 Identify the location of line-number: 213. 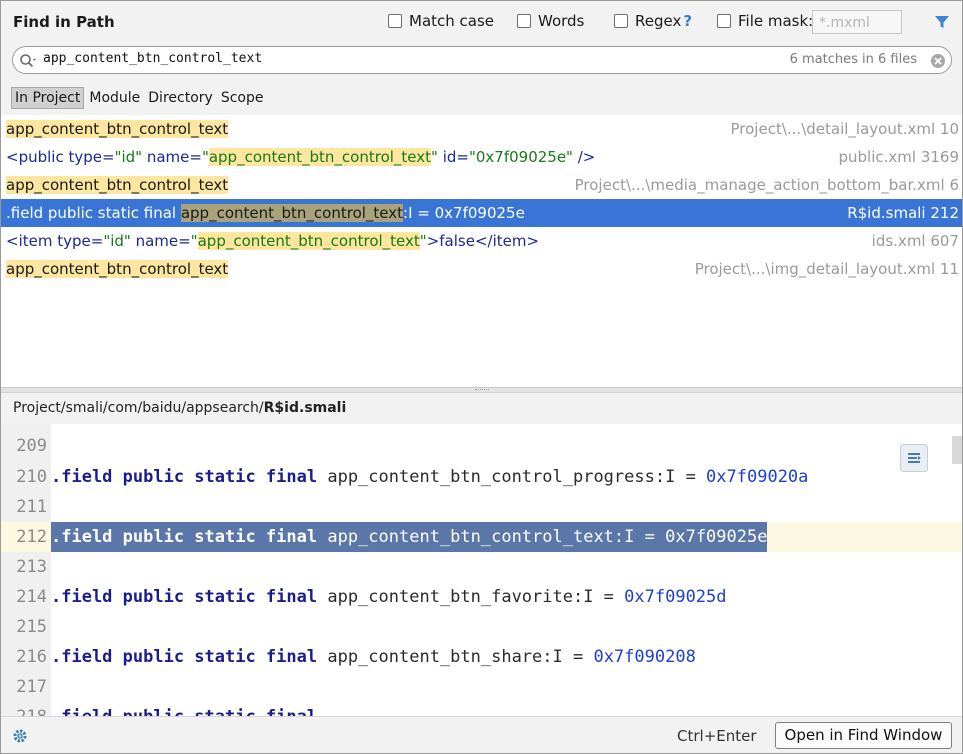
(31, 567).